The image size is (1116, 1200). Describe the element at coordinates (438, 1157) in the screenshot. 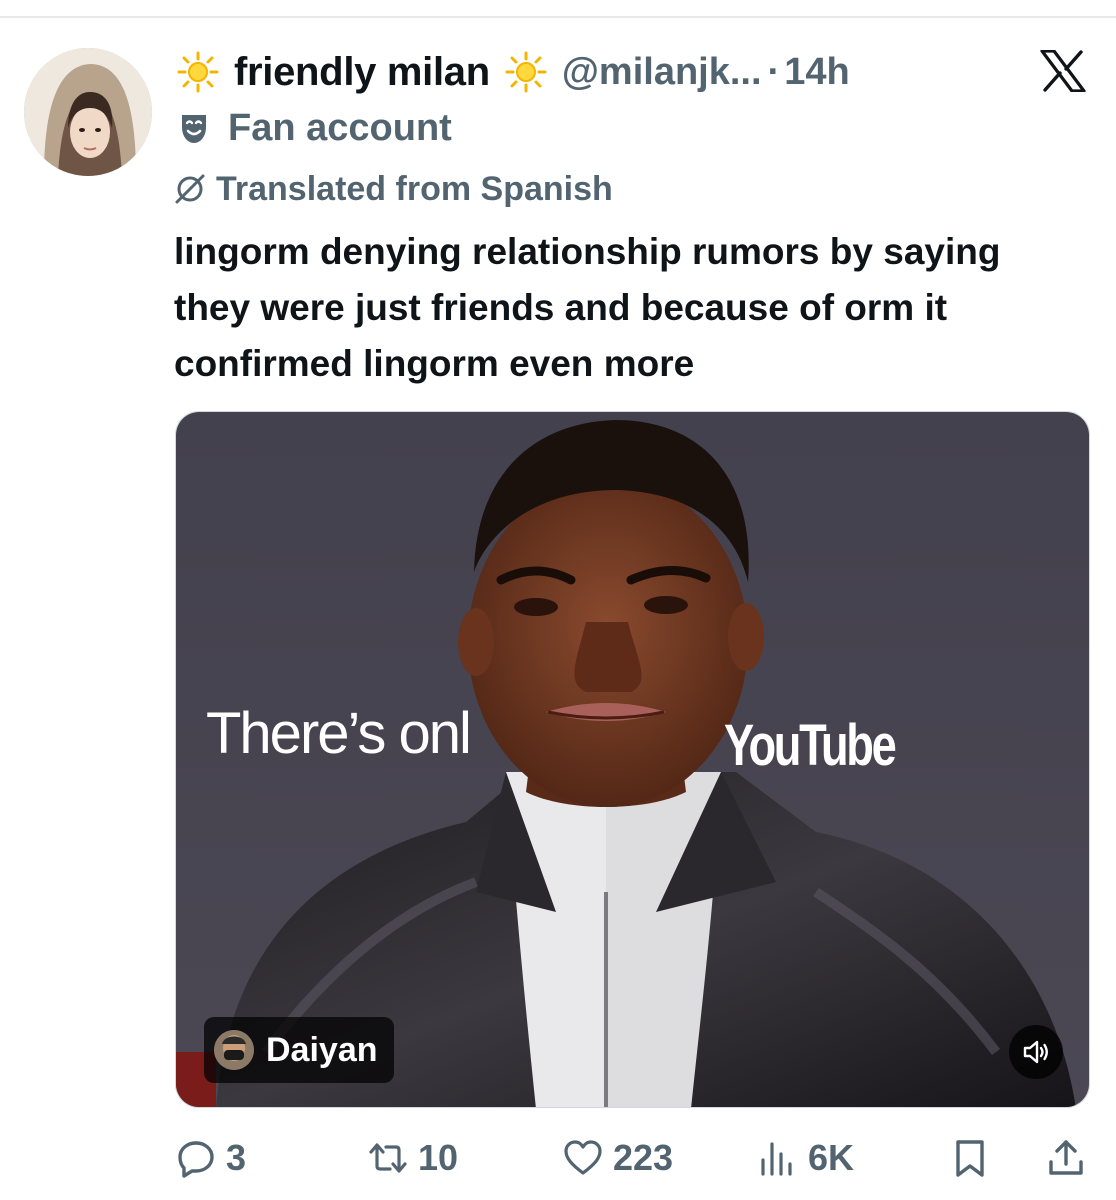

I see `repost-count: 10` at that location.